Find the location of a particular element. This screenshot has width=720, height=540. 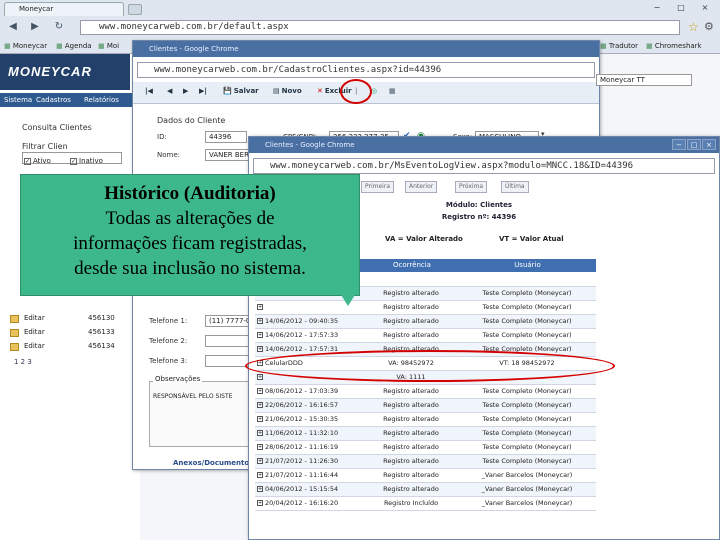

bookmark-item: Chromeshark is located at coordinates (674, 46).